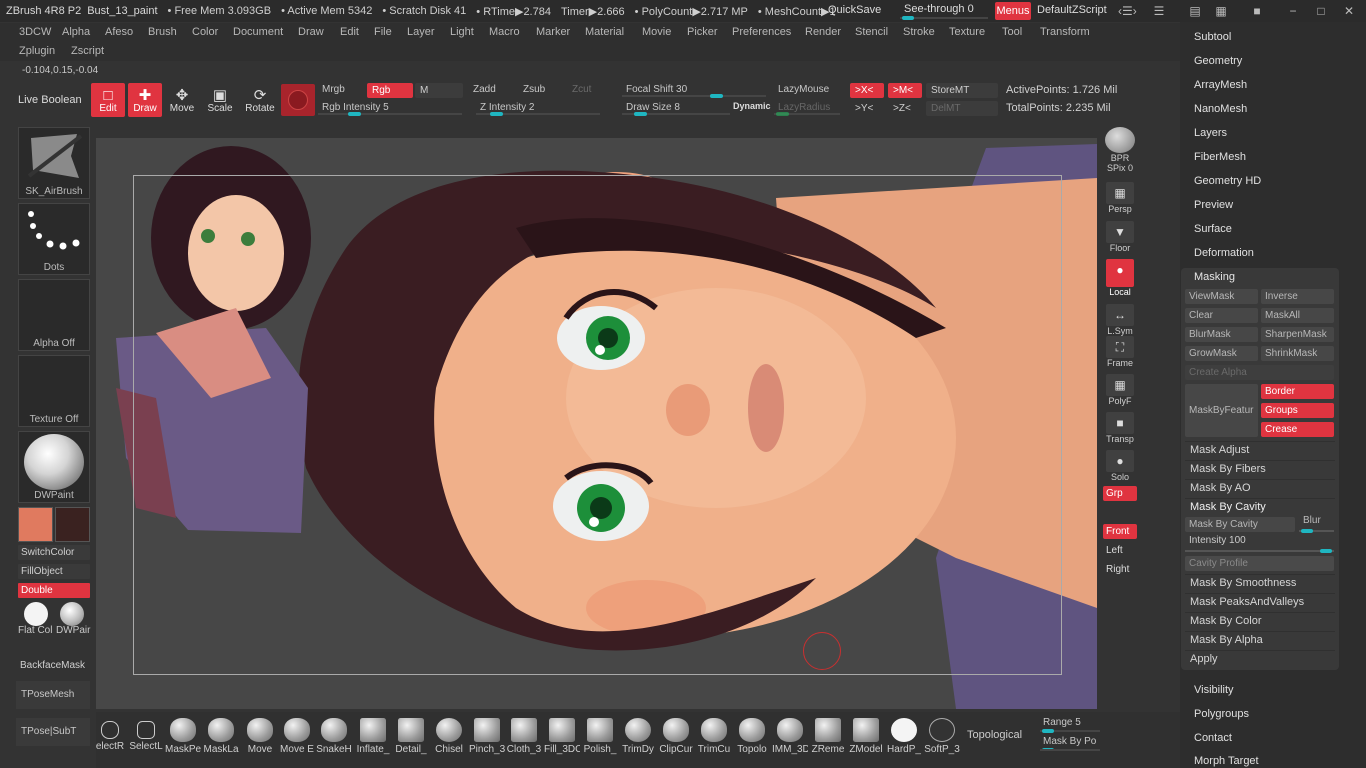 This screenshot has width=1366, height=768. What do you see at coordinates (390, 108) in the screenshot?
I see `rgb-intensity-slider: Rgb Intensity 5` at bounding box center [390, 108].